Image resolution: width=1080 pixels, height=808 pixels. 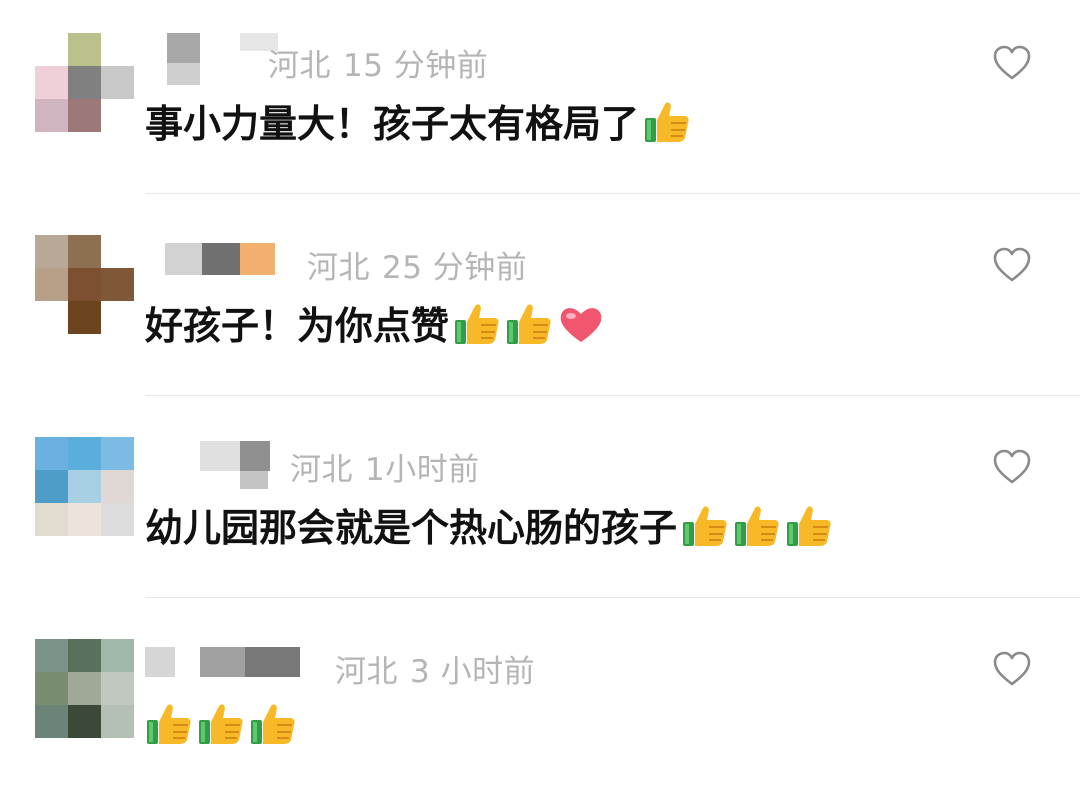 What do you see at coordinates (422, 470) in the screenshot?
I see `timestamp: 1小时前` at bounding box center [422, 470].